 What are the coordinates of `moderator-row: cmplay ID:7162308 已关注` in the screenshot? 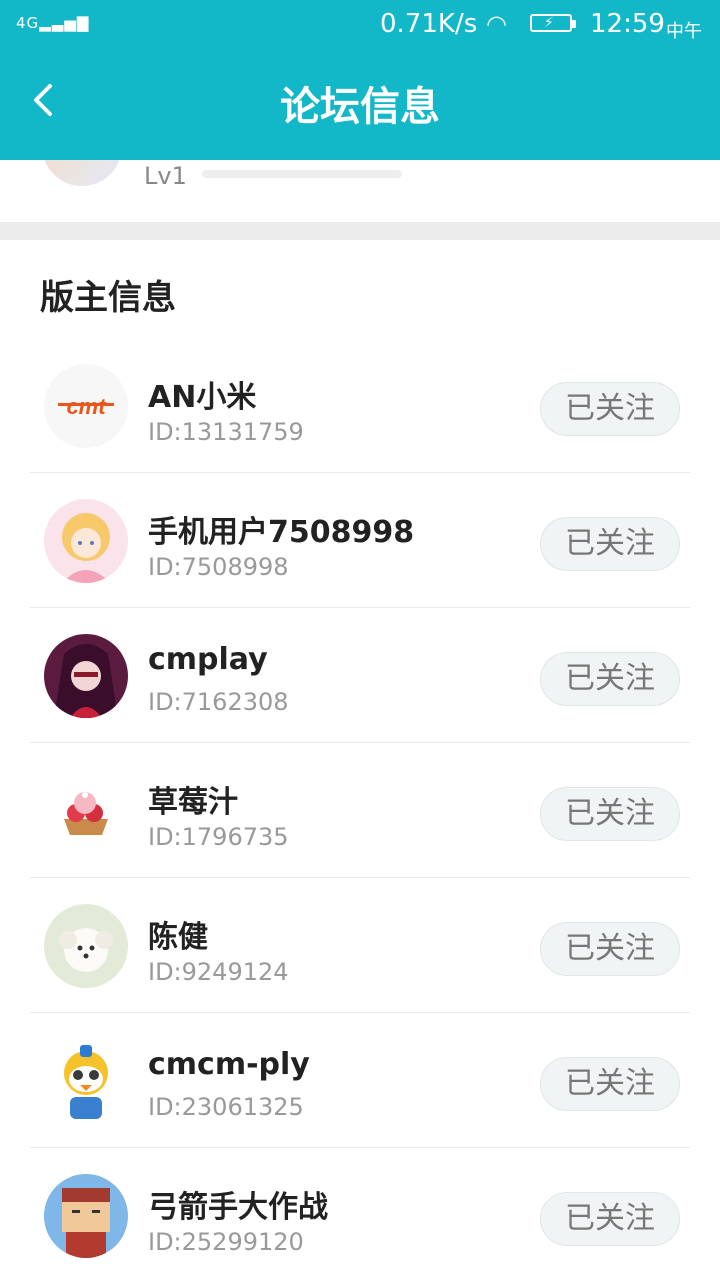 It's located at (360, 675).